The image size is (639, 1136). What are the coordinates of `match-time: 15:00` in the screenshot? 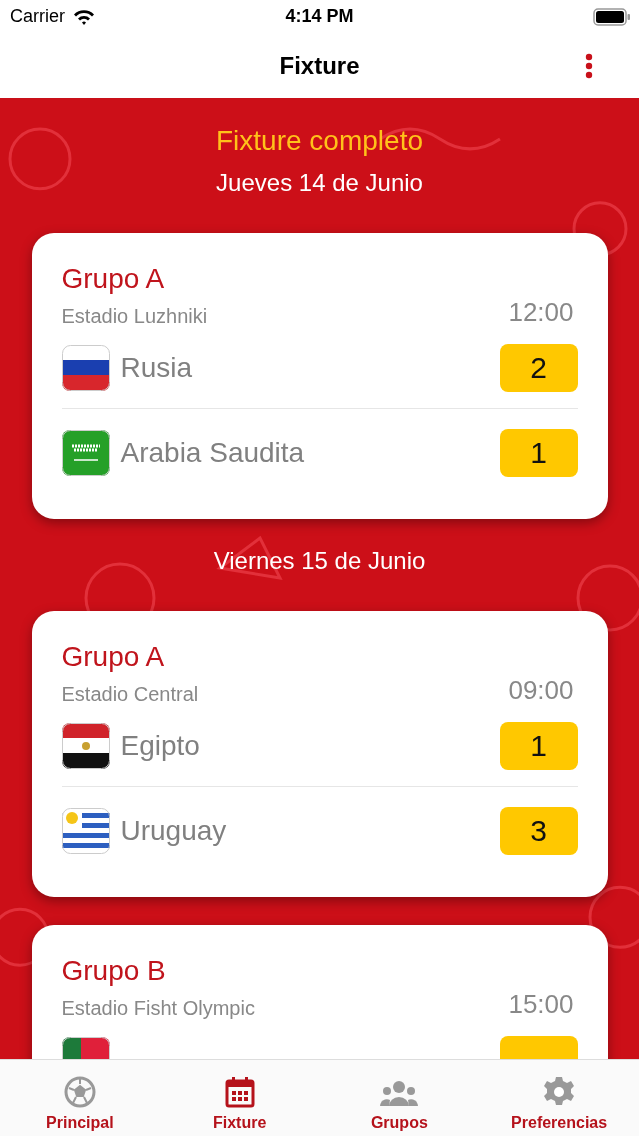 It's located at (541, 1004).